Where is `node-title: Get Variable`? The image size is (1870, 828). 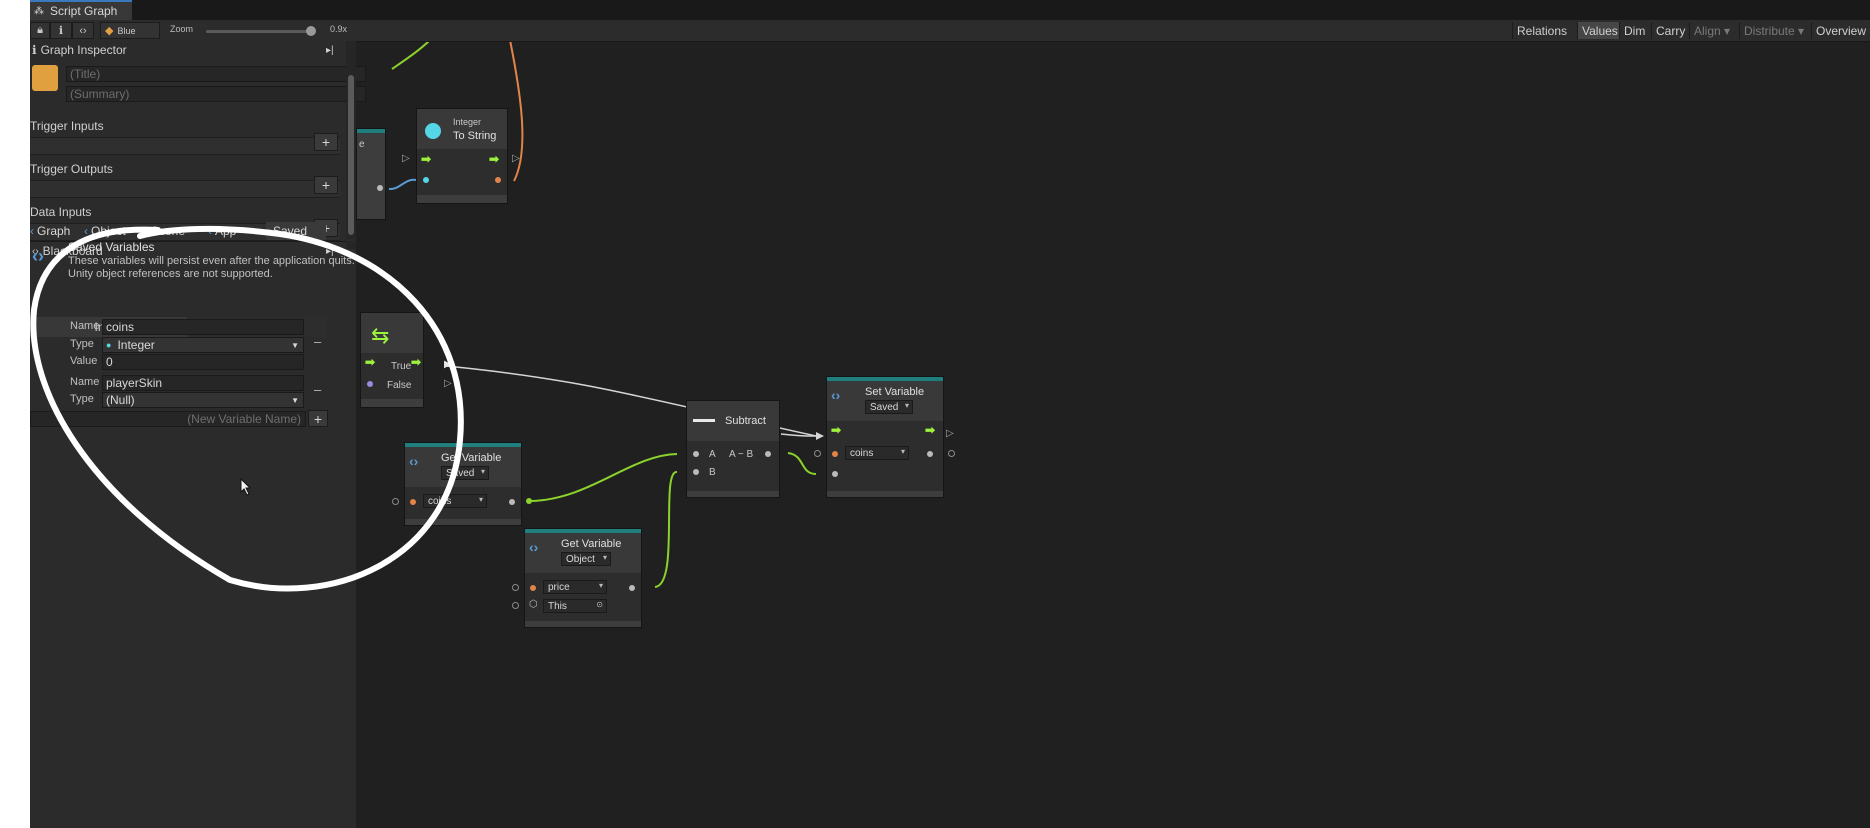
node-title: Get Variable is located at coordinates (471, 458).